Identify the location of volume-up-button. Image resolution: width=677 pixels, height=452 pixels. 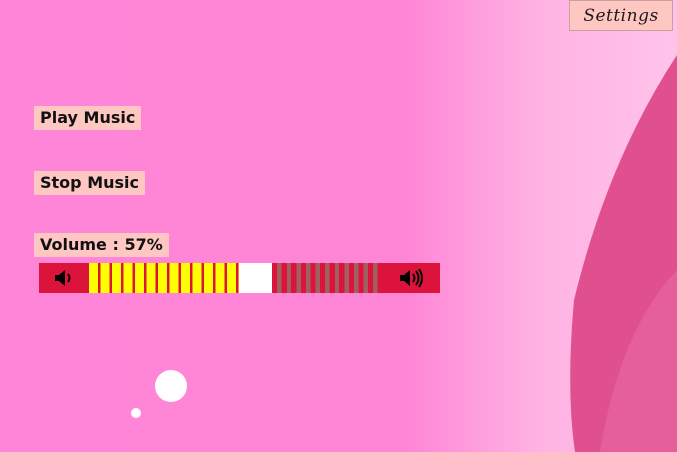
(411, 278).